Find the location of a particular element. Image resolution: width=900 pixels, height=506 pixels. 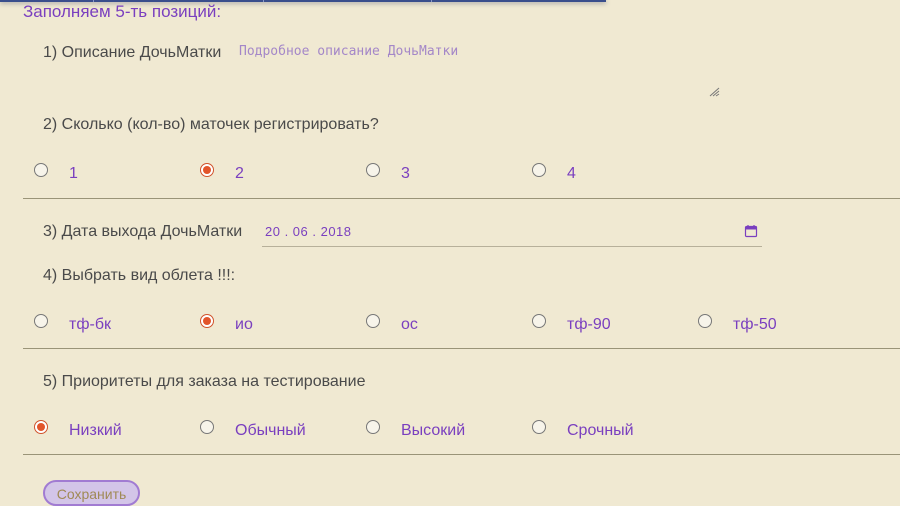

description-textarea is located at coordinates (477, 68).